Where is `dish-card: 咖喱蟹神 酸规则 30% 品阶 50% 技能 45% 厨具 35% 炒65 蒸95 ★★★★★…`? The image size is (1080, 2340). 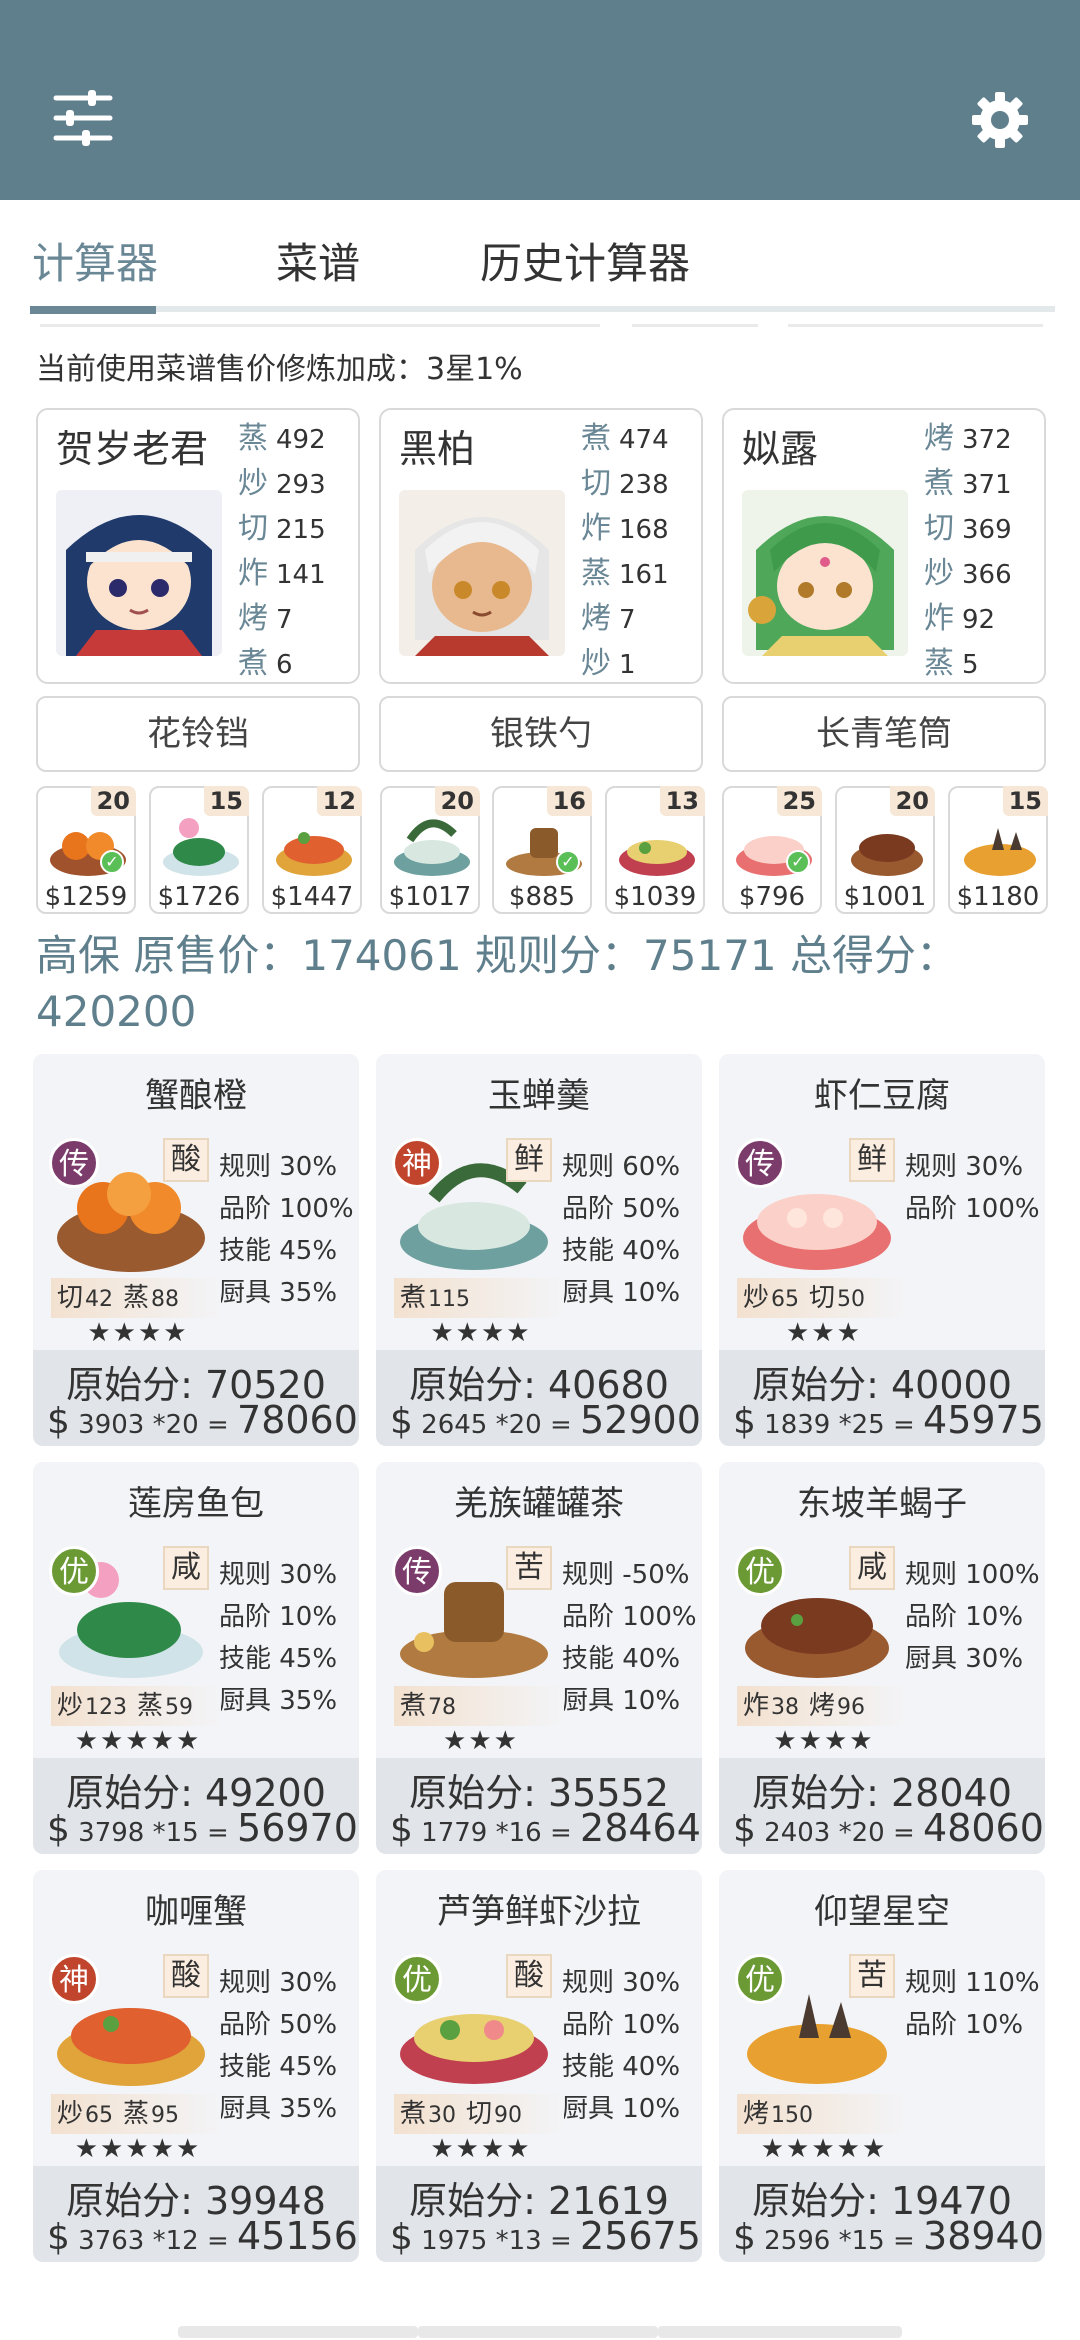 dish-card: 咖喱蟹神 酸规则 30% 品阶 50% 技能 45% 厨具 35% 炒65 蒸95 ★★★★★… is located at coordinates (196, 2066).